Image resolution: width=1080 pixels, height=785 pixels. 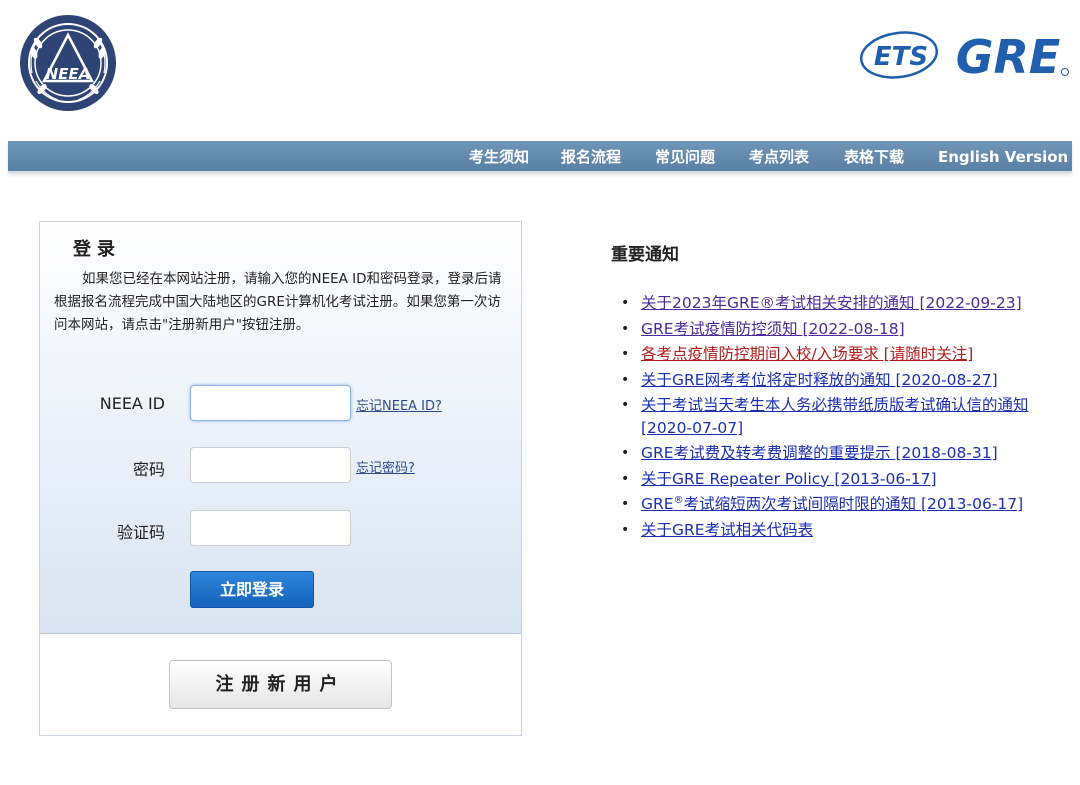 I want to click on nav-item-faq: 常见问题, so click(x=685, y=157).